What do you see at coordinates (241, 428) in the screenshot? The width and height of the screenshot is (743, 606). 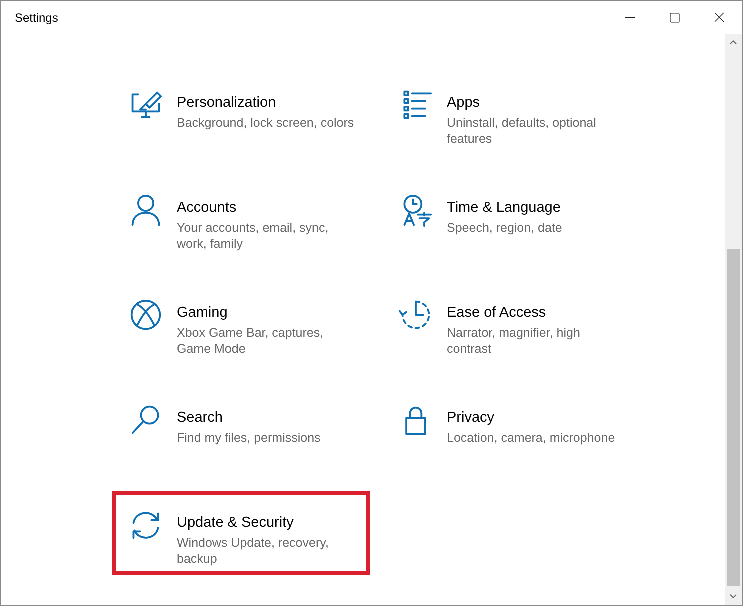 I see `category-tile: Search Find my files, permissions` at bounding box center [241, 428].